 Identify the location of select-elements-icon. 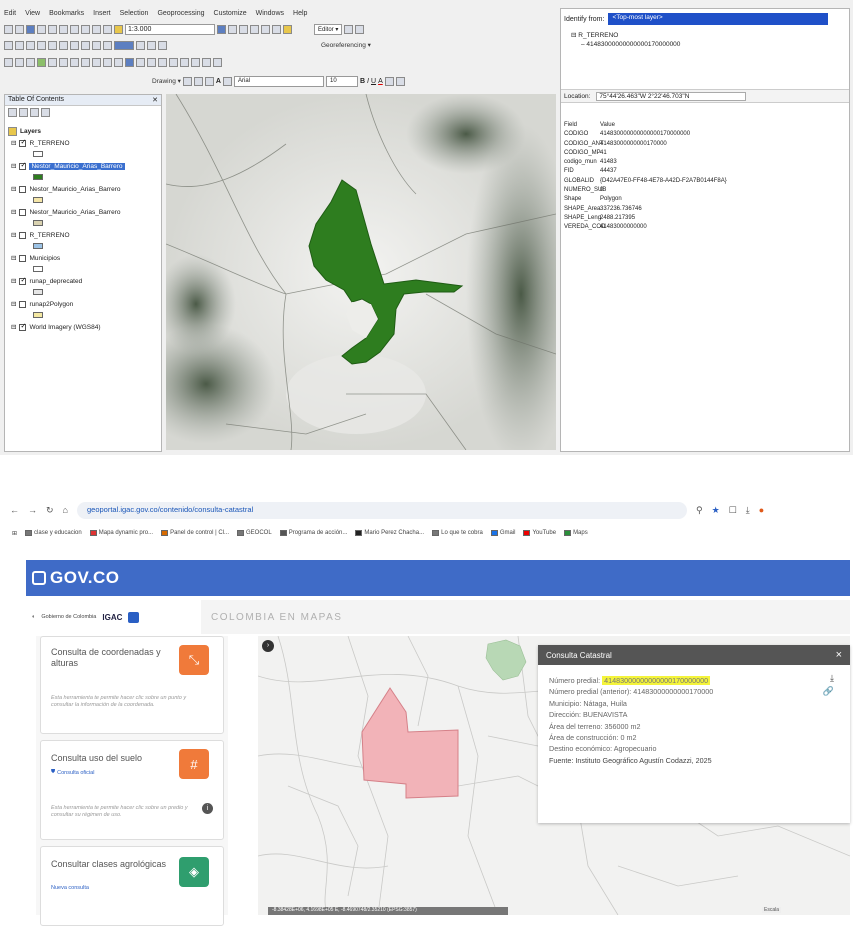
(118, 62).